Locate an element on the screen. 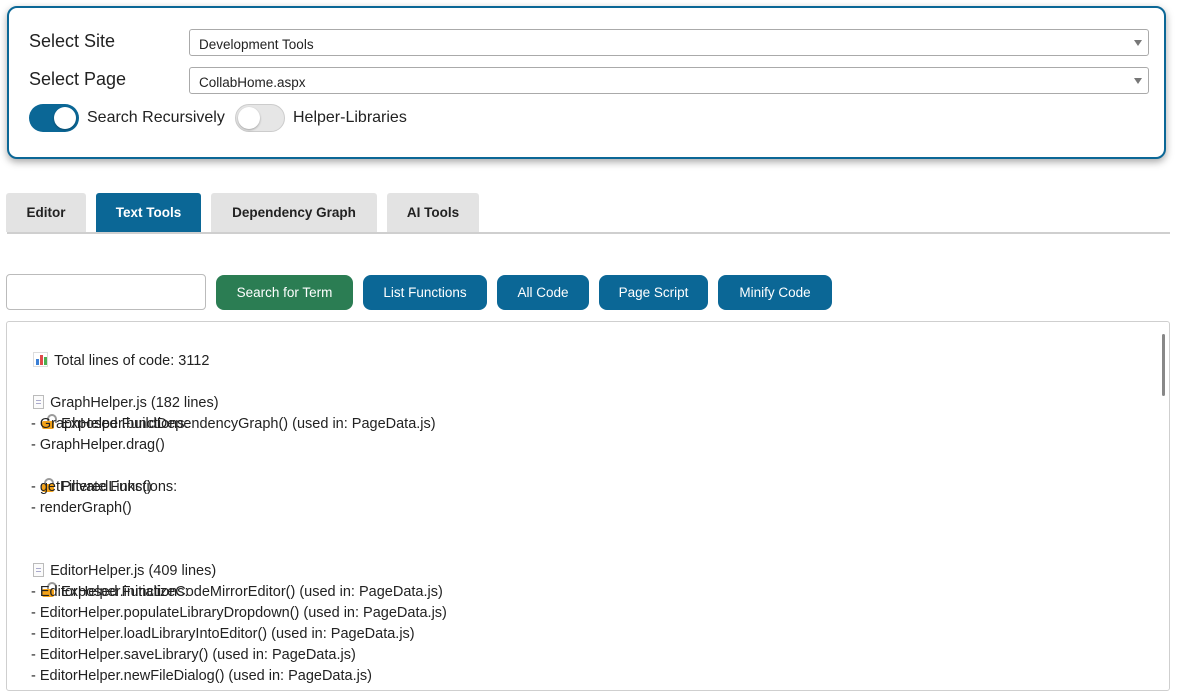  total-lines-text: Total lines of code: 3112 is located at coordinates (132, 361).